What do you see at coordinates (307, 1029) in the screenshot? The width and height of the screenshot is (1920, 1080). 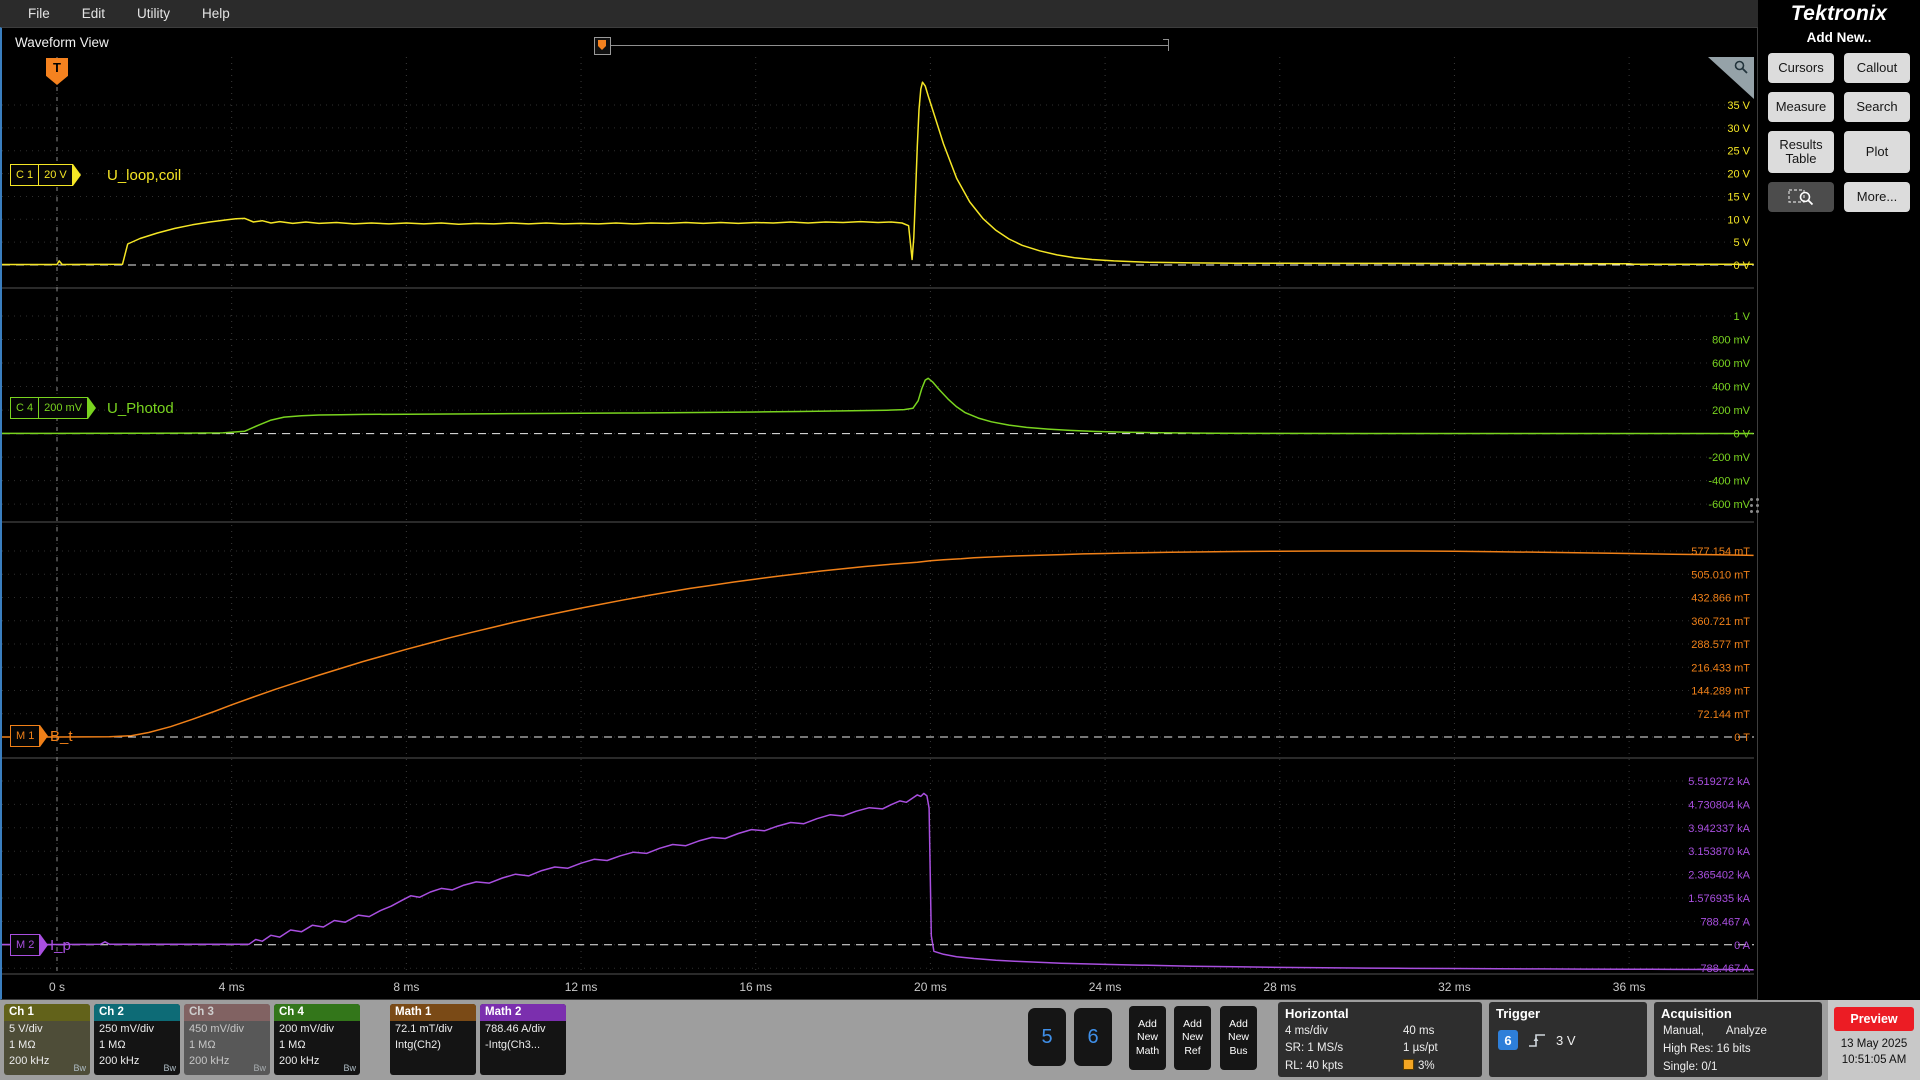 I see `channel-setting: 200 mV/div` at bounding box center [307, 1029].